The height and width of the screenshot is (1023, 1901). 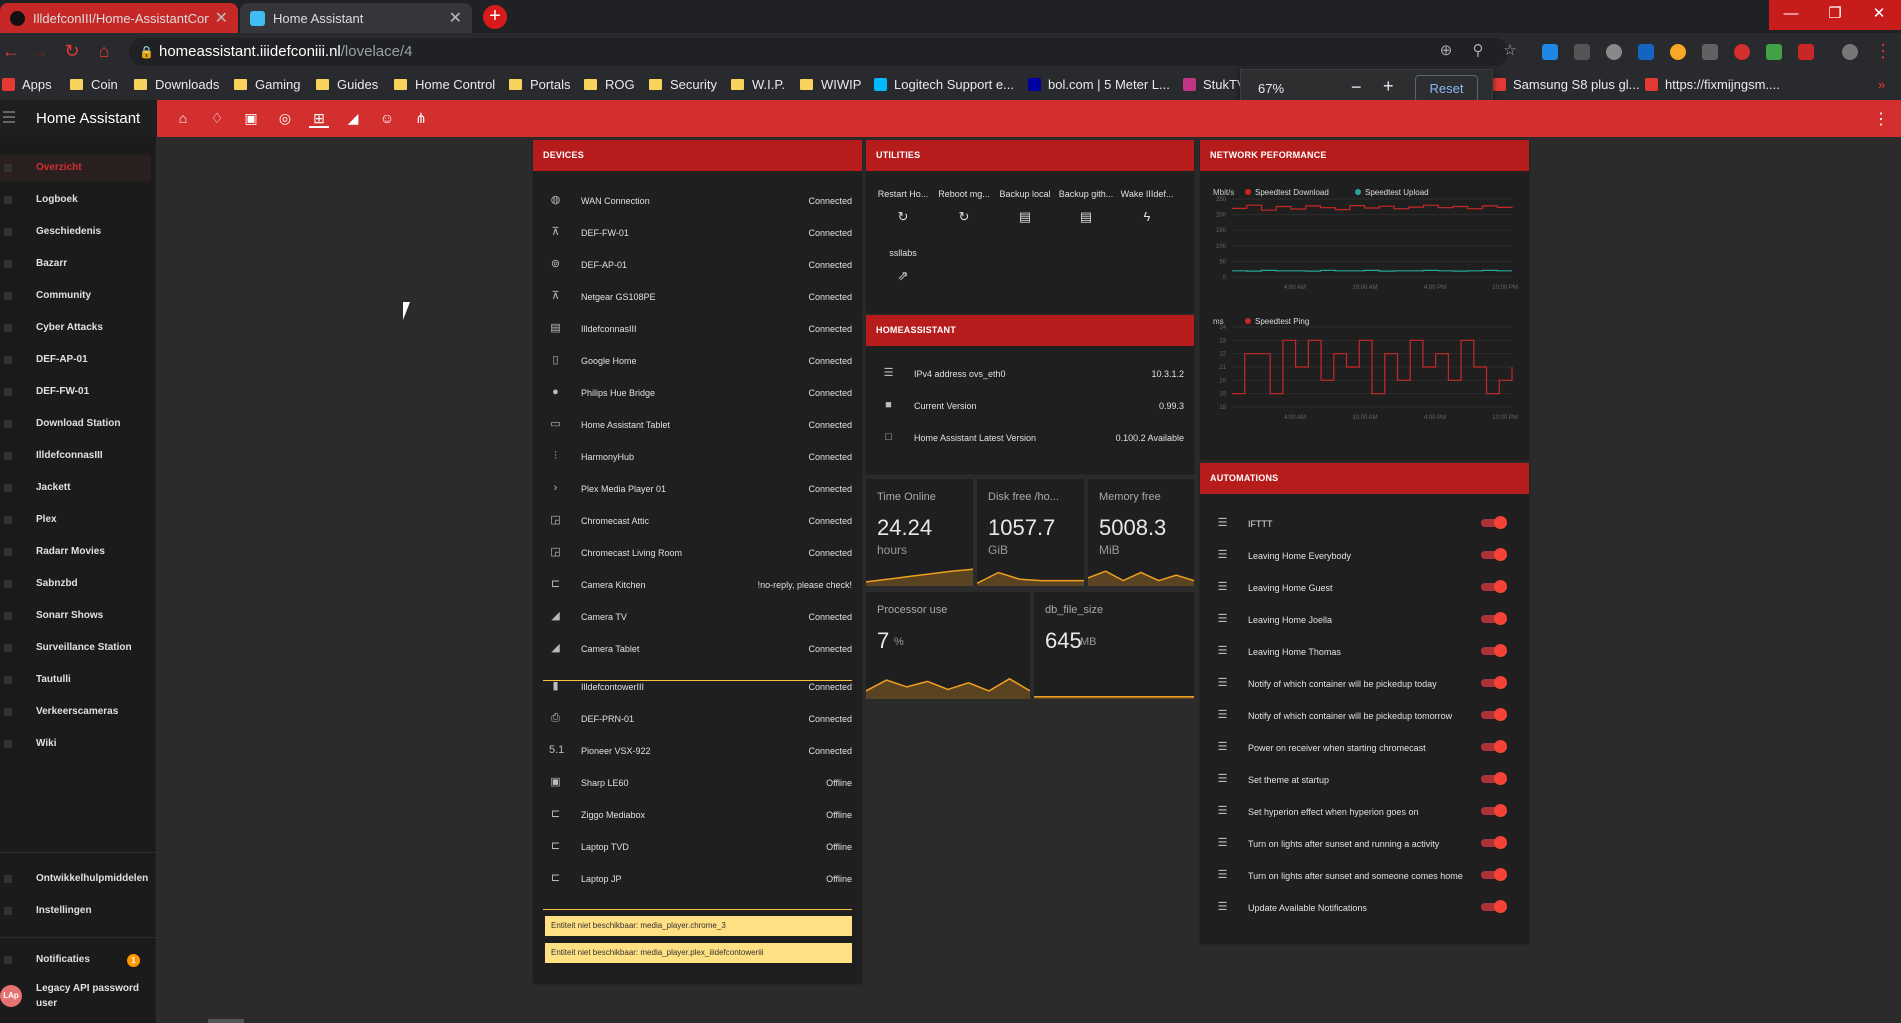 What do you see at coordinates (1446, 50) in the screenshot?
I see `add-icon: ⊕` at bounding box center [1446, 50].